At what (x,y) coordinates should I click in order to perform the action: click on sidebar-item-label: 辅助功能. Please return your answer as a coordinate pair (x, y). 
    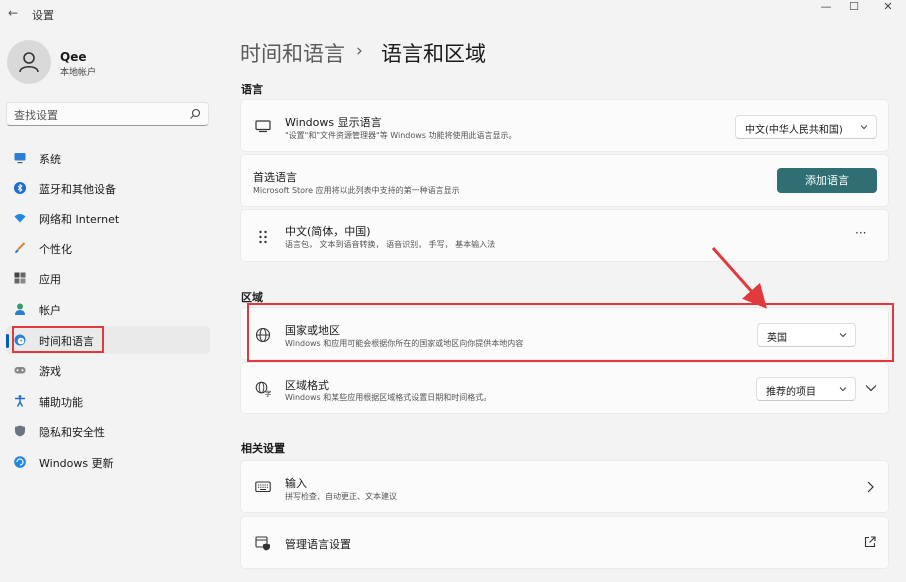
    Looking at the image, I should click on (61, 402).